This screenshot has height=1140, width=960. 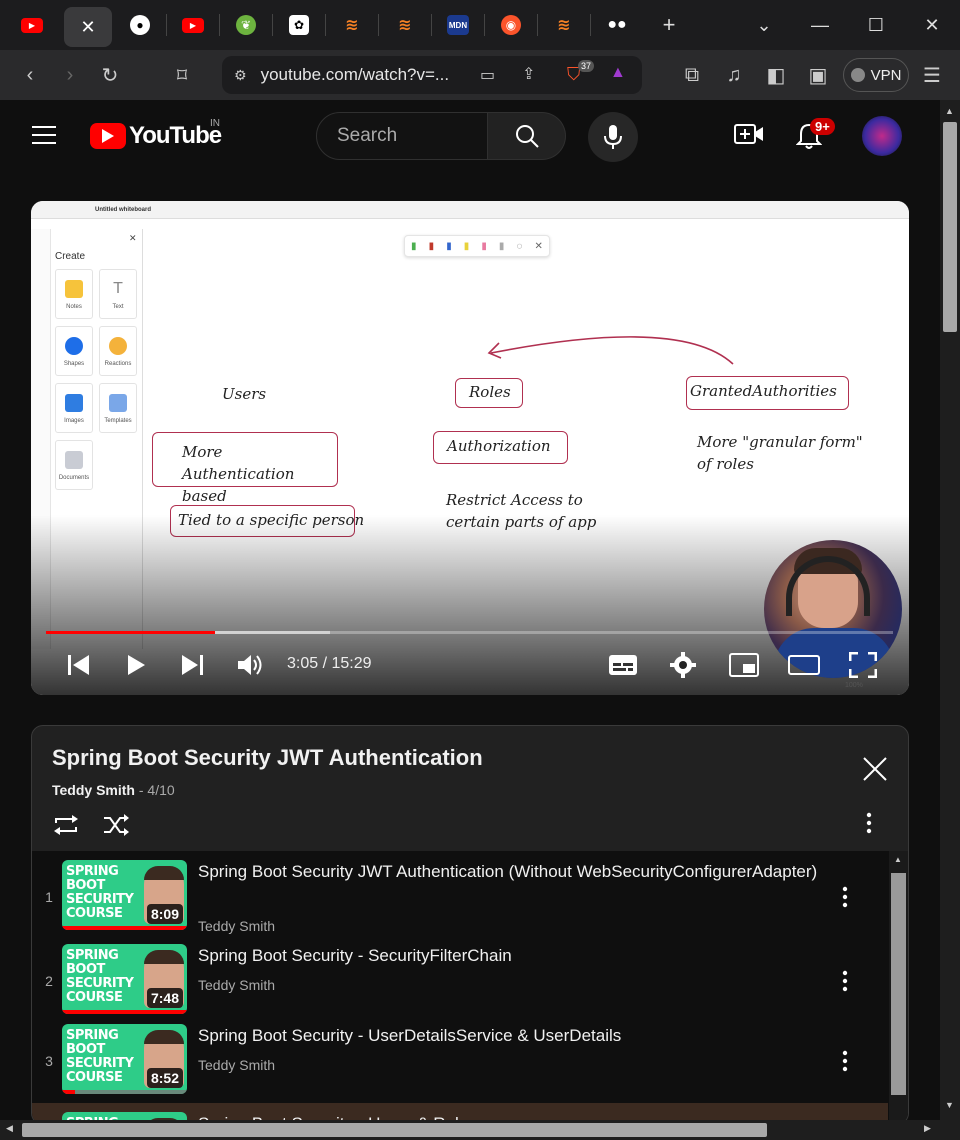 What do you see at coordinates (140, 25) in the screenshot?
I see `tab-github: ●` at bounding box center [140, 25].